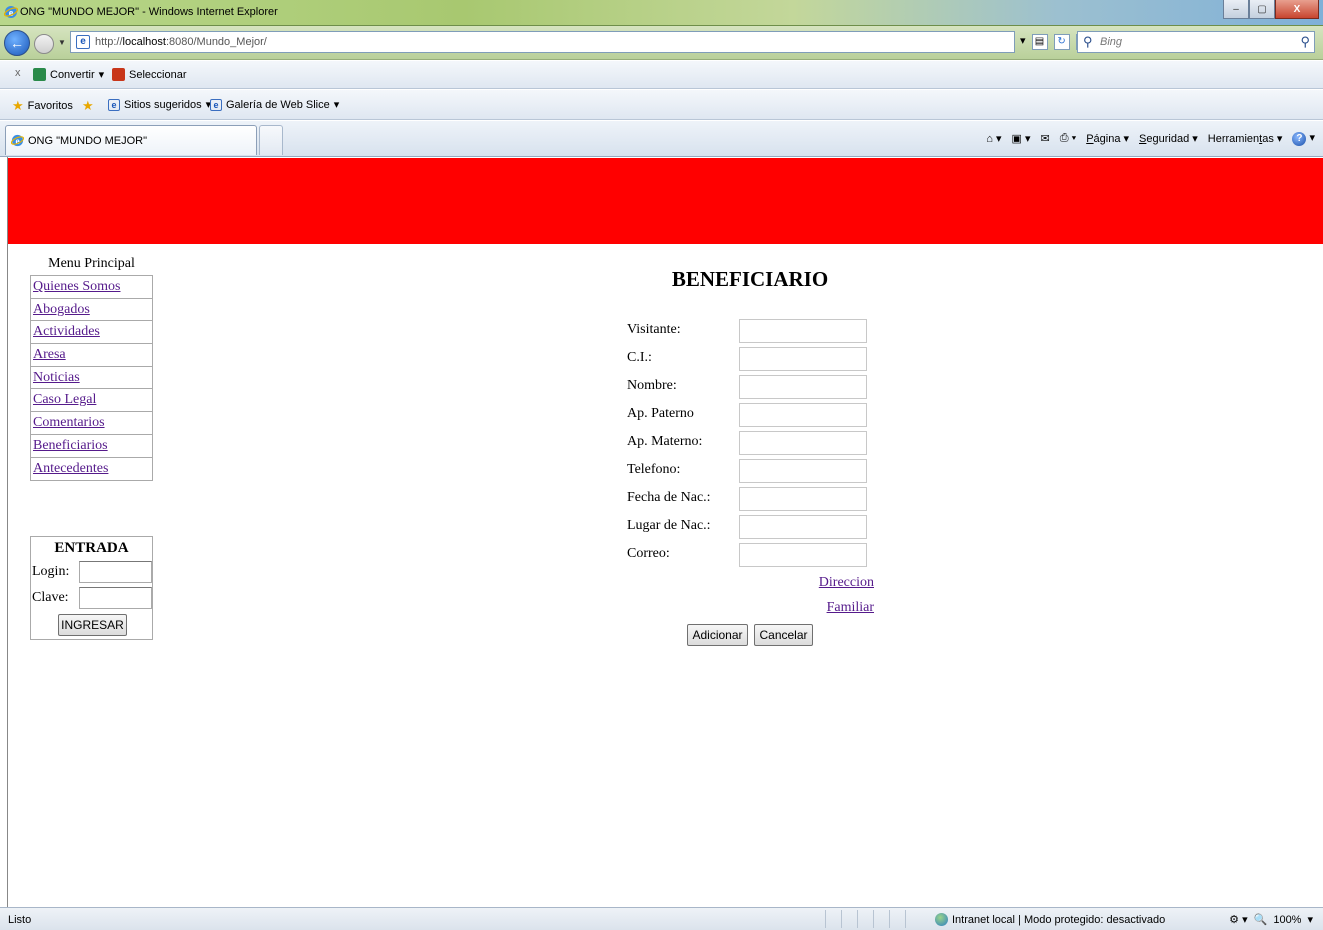 This screenshot has height=930, width=1323. What do you see at coordinates (92, 625) in the screenshot?
I see `login-submit-button: INGRESAR` at bounding box center [92, 625].